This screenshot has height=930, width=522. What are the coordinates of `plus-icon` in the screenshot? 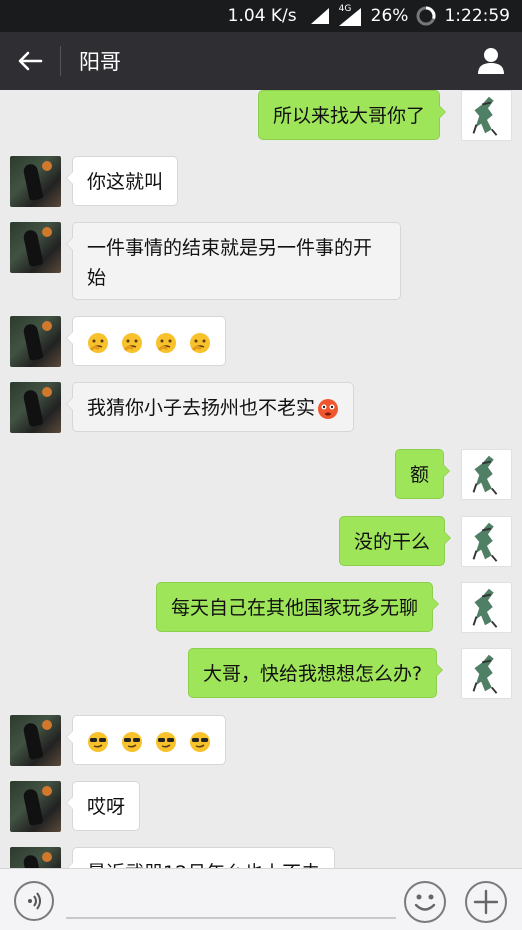 It's located at (486, 902).